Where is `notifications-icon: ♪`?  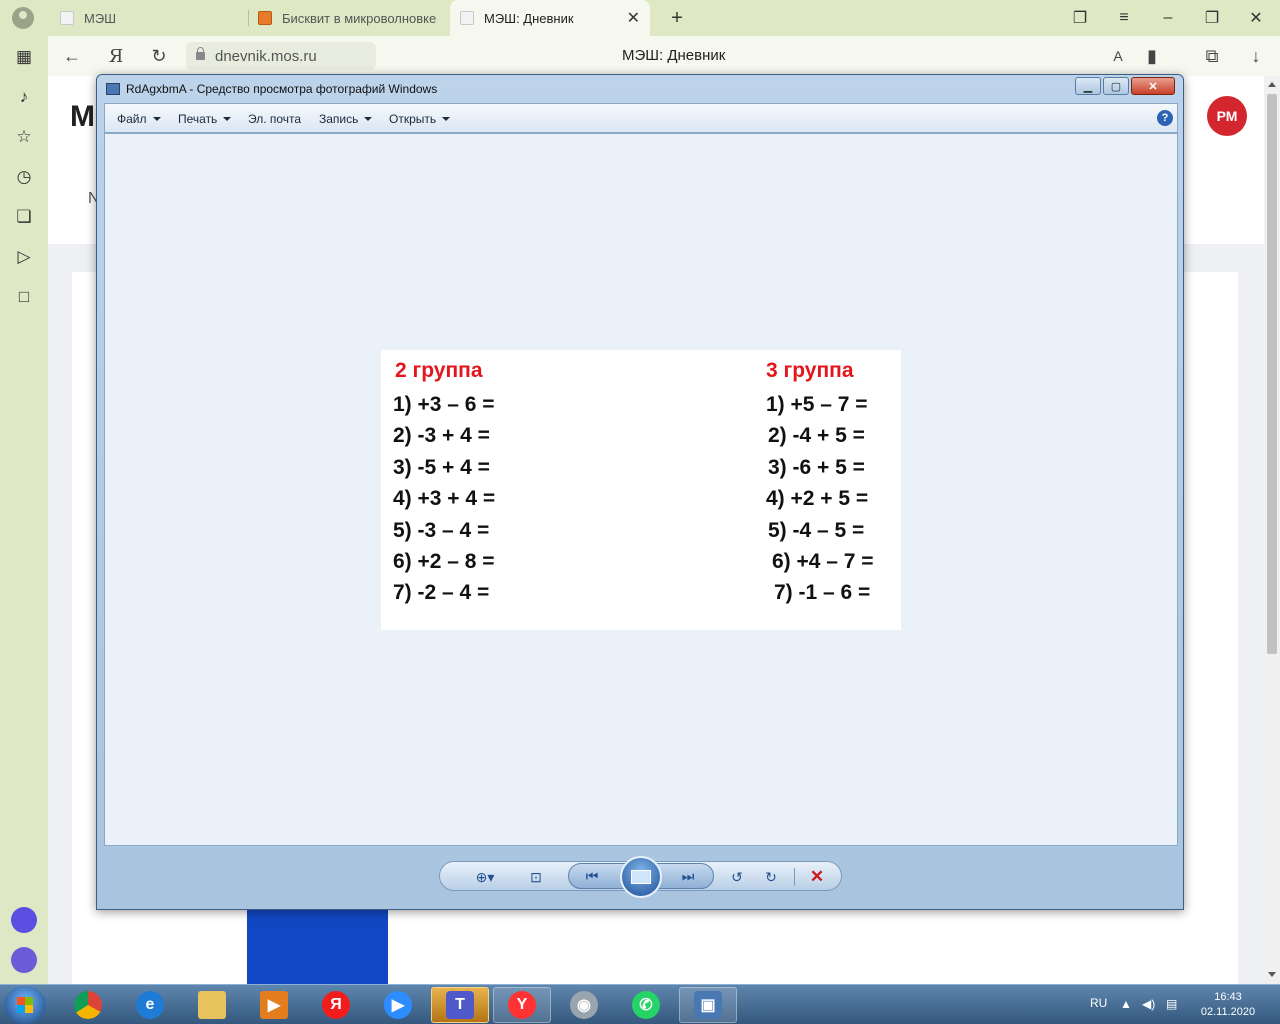
notifications-icon: ♪ is located at coordinates (24, 97).